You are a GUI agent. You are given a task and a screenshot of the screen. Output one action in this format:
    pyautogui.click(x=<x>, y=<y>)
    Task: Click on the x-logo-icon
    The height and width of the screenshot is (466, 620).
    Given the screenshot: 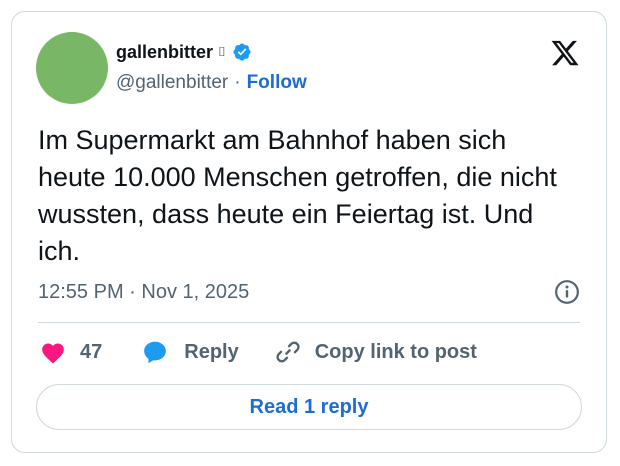 What is the action you would take?
    pyautogui.click(x=565, y=53)
    